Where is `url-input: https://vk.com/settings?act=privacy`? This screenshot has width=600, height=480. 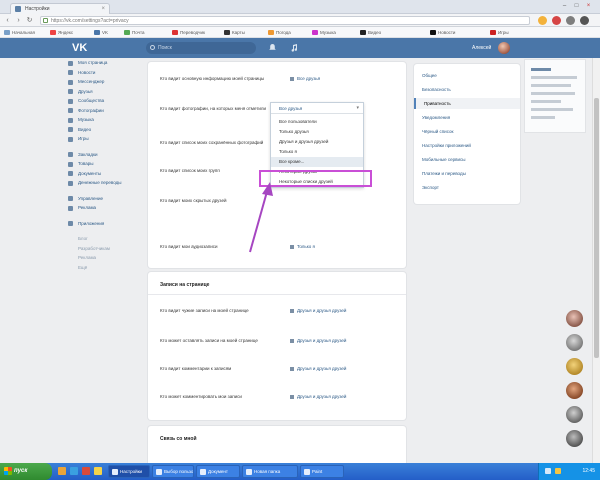
url-input: https://vk.com/settings?act=privacy is located at coordinates (285, 20).